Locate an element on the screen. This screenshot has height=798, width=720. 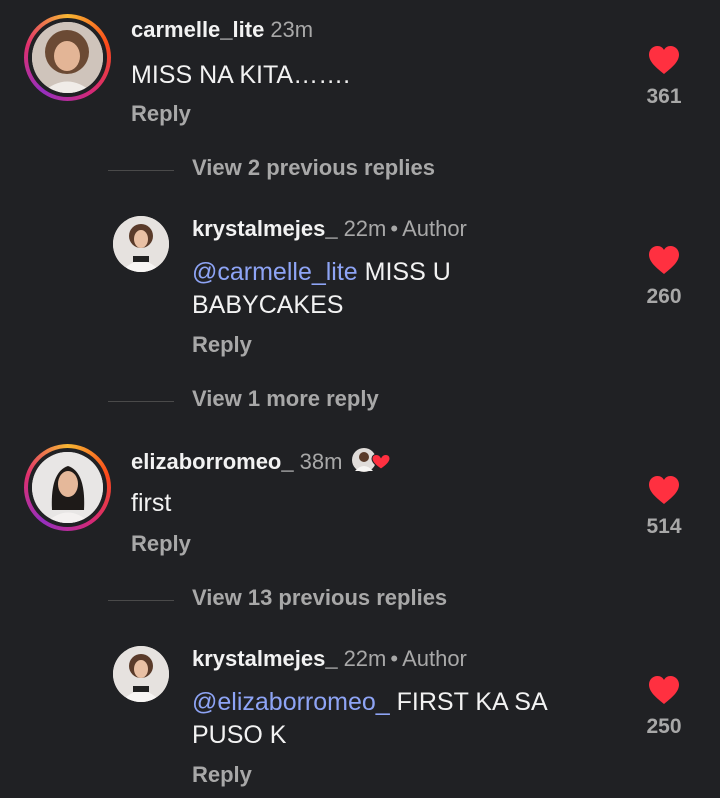
comment-text: MISS NA KITA……. is located at coordinates (241, 75).